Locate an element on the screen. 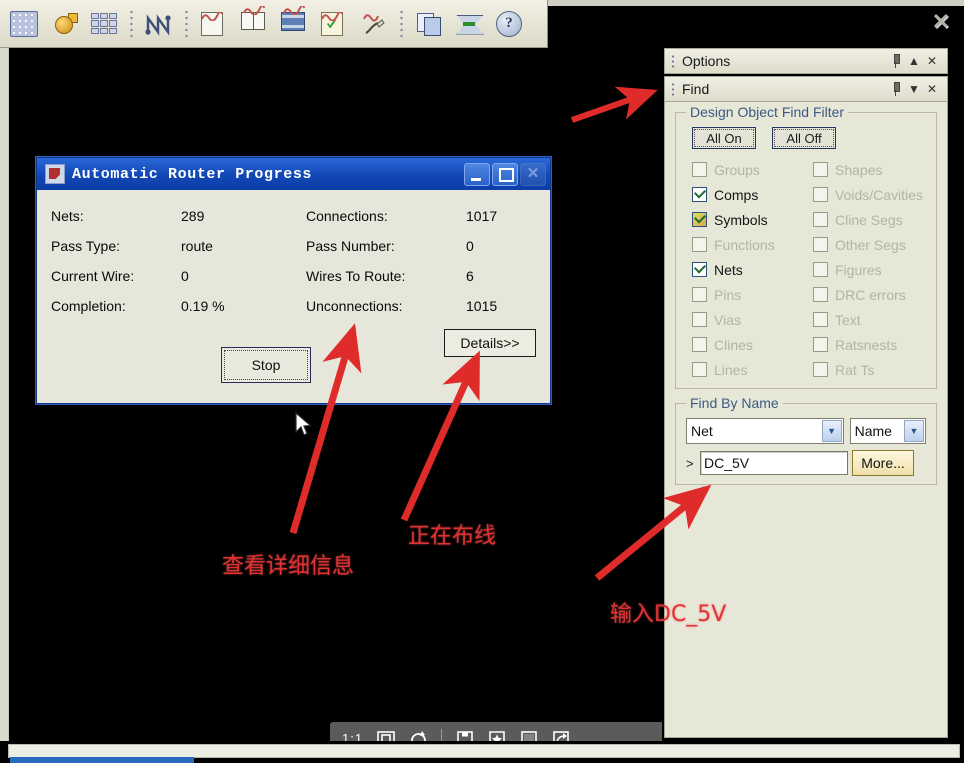  status-strip is located at coordinates (484, 751).